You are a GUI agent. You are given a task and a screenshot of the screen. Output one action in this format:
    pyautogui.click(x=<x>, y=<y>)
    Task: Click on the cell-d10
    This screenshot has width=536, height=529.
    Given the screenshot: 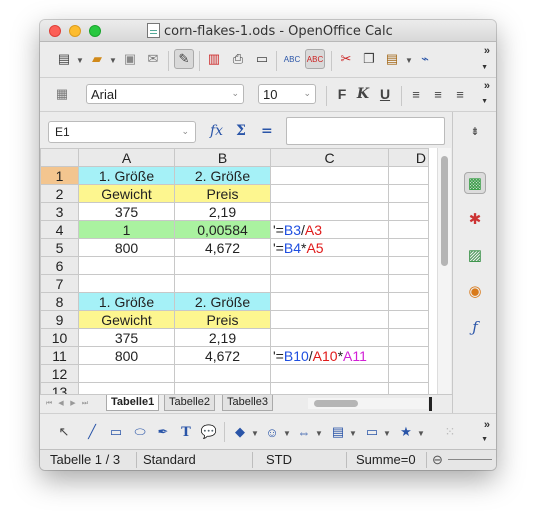 What is the action you would take?
    pyautogui.click(x=408, y=337)
    